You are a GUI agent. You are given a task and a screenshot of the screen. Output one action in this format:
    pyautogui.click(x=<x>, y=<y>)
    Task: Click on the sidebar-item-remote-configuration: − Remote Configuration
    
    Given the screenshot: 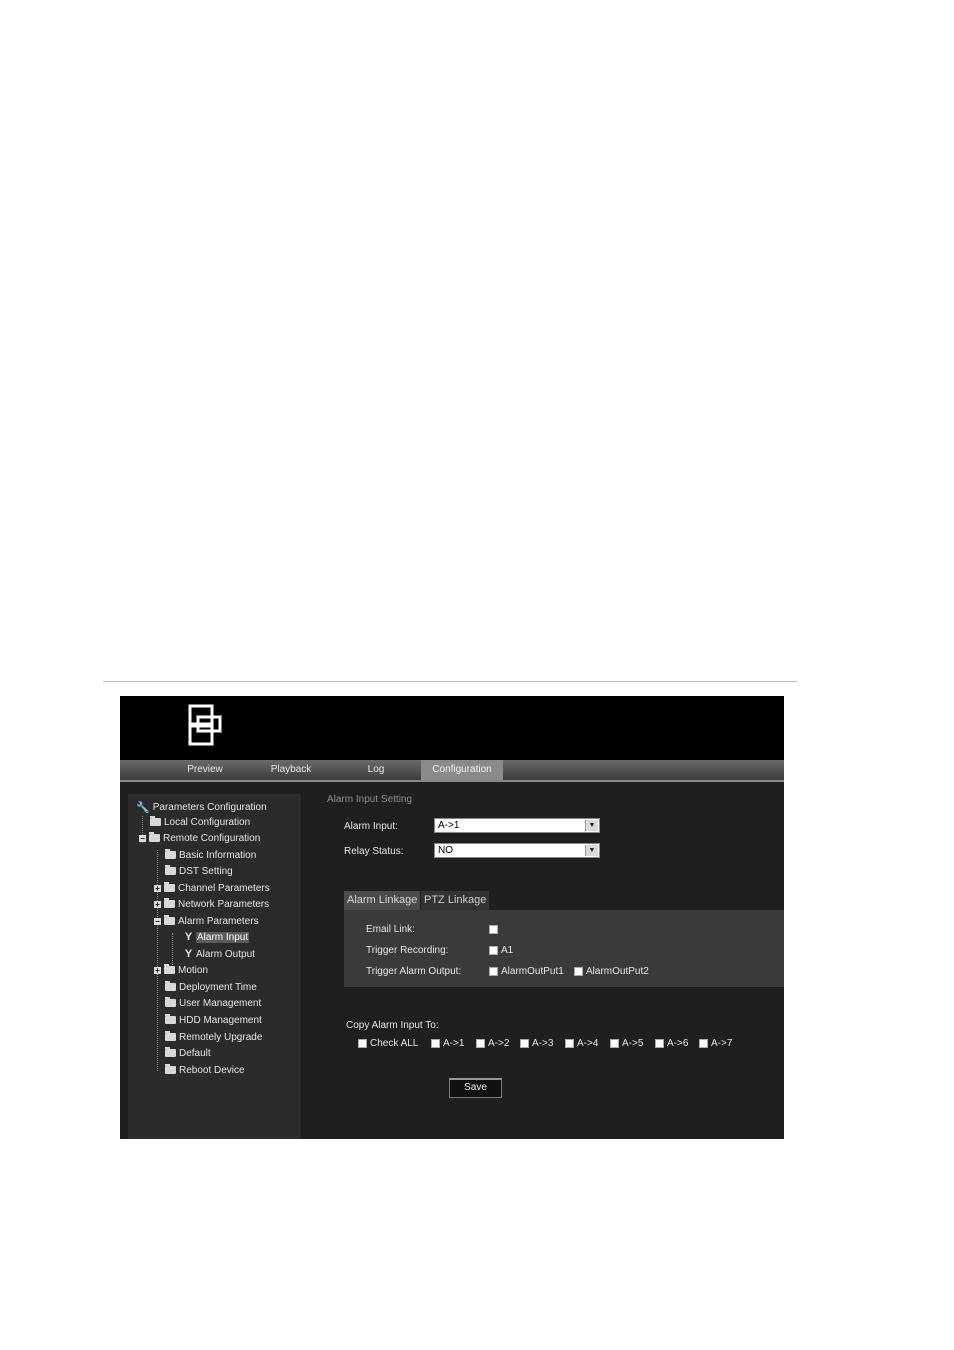 What is the action you would take?
    pyautogui.click(x=199, y=838)
    